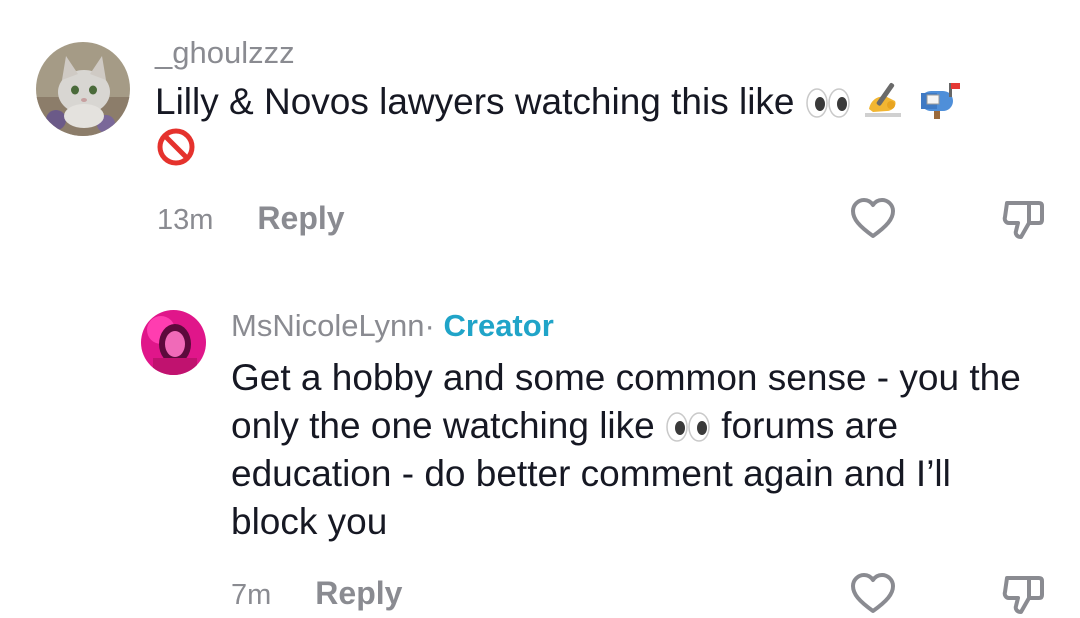  Describe the element at coordinates (251, 595) in the screenshot. I see `comment-timestamp: 7m` at that location.